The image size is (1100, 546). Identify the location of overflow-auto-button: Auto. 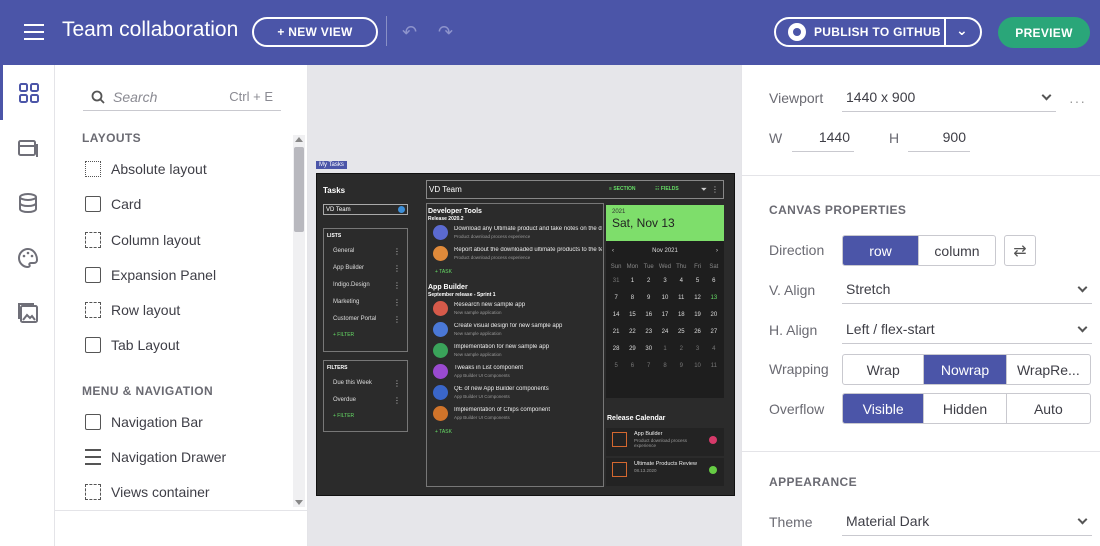
(1048, 408).